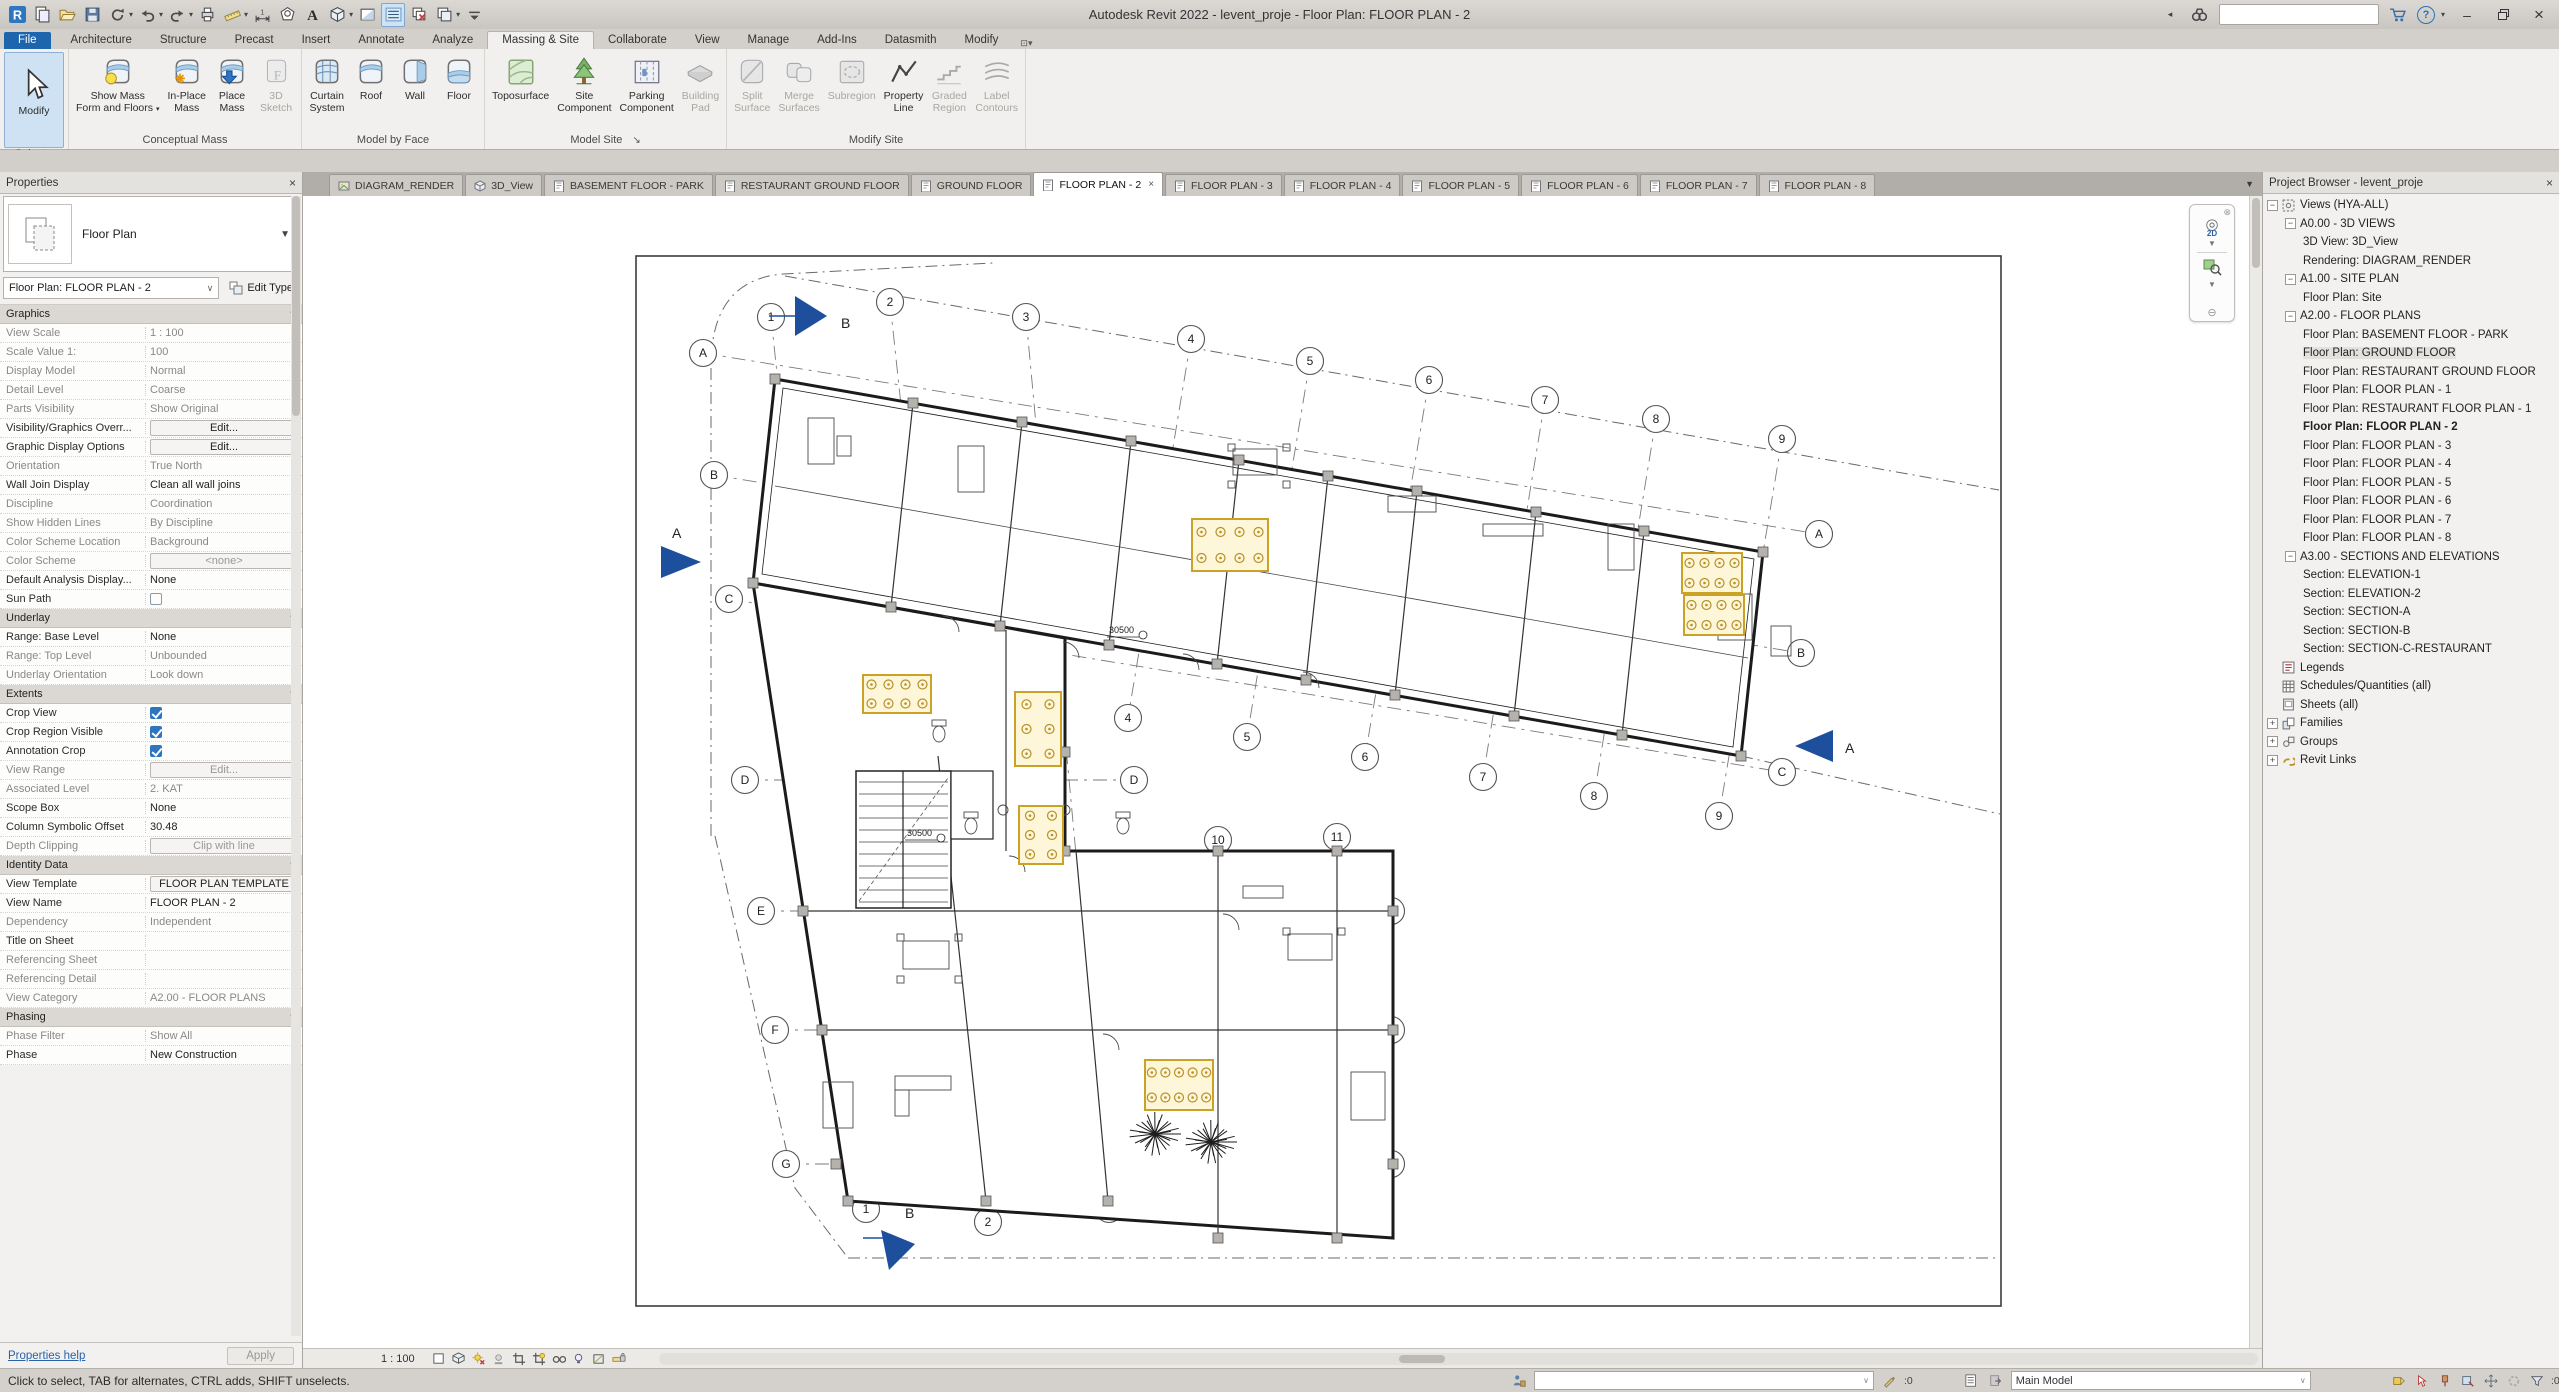 The width and height of the screenshot is (2559, 1392). I want to click on property-row-range-base-level: Range: Base Level None, so click(151, 637).